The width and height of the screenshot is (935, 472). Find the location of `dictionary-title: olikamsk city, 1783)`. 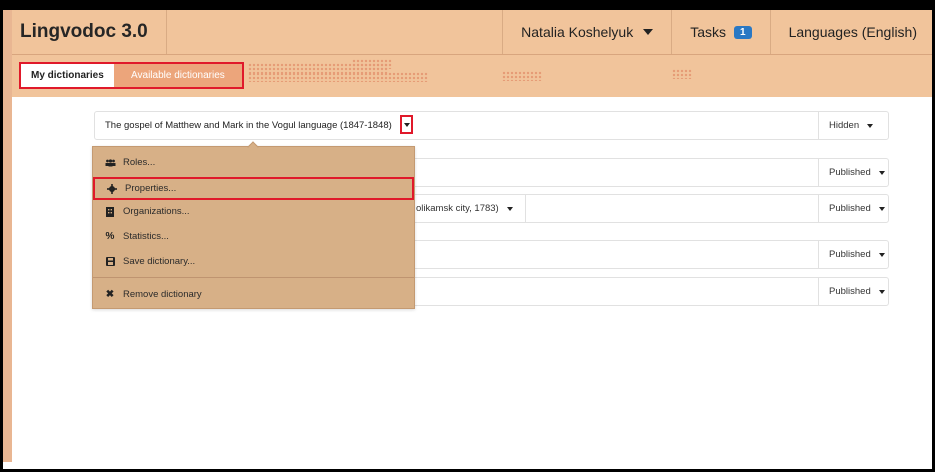

dictionary-title: olikamsk city, 1783) is located at coordinates (464, 208).